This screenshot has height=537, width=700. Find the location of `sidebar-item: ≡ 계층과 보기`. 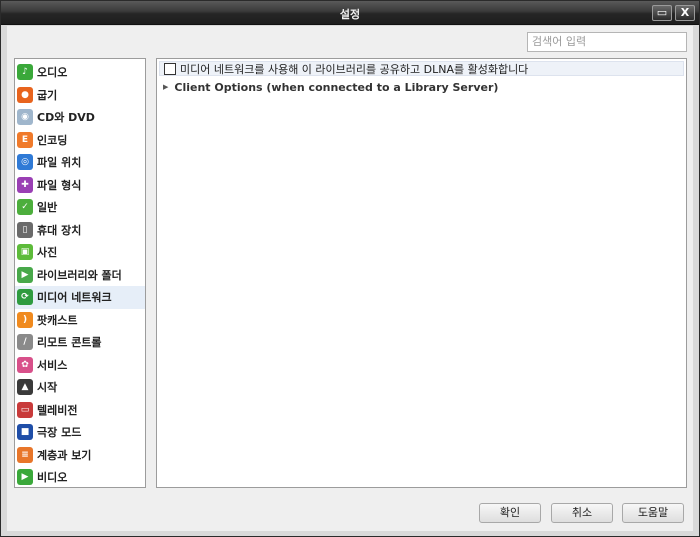

sidebar-item: ≡ 계층과 보기 is located at coordinates (80, 455).